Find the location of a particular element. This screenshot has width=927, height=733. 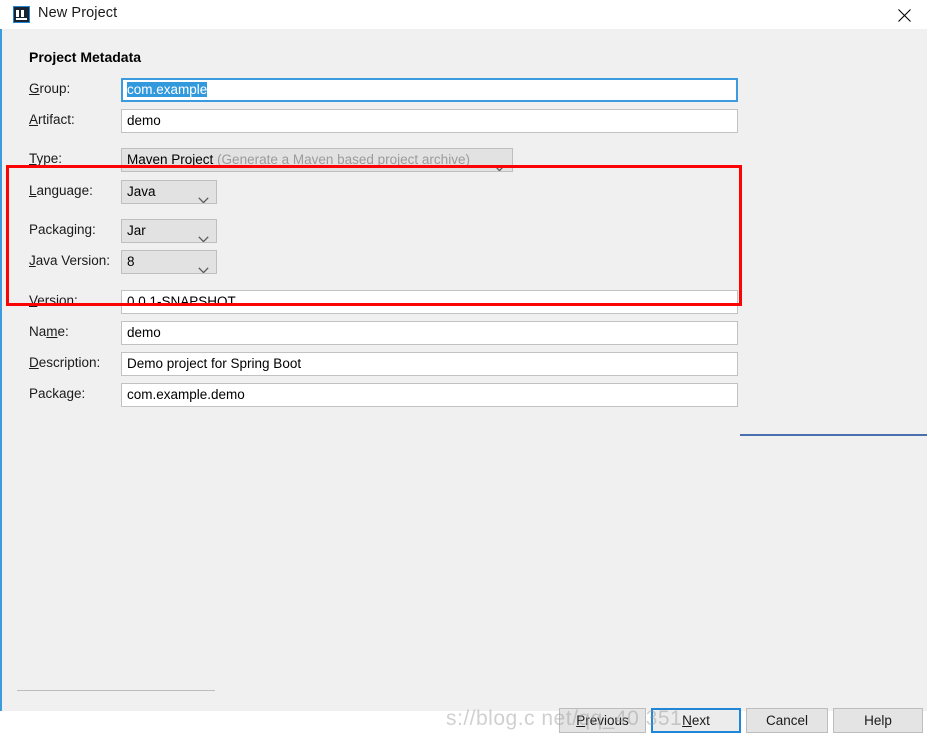

intellij-idea-icon is located at coordinates (21, 14).